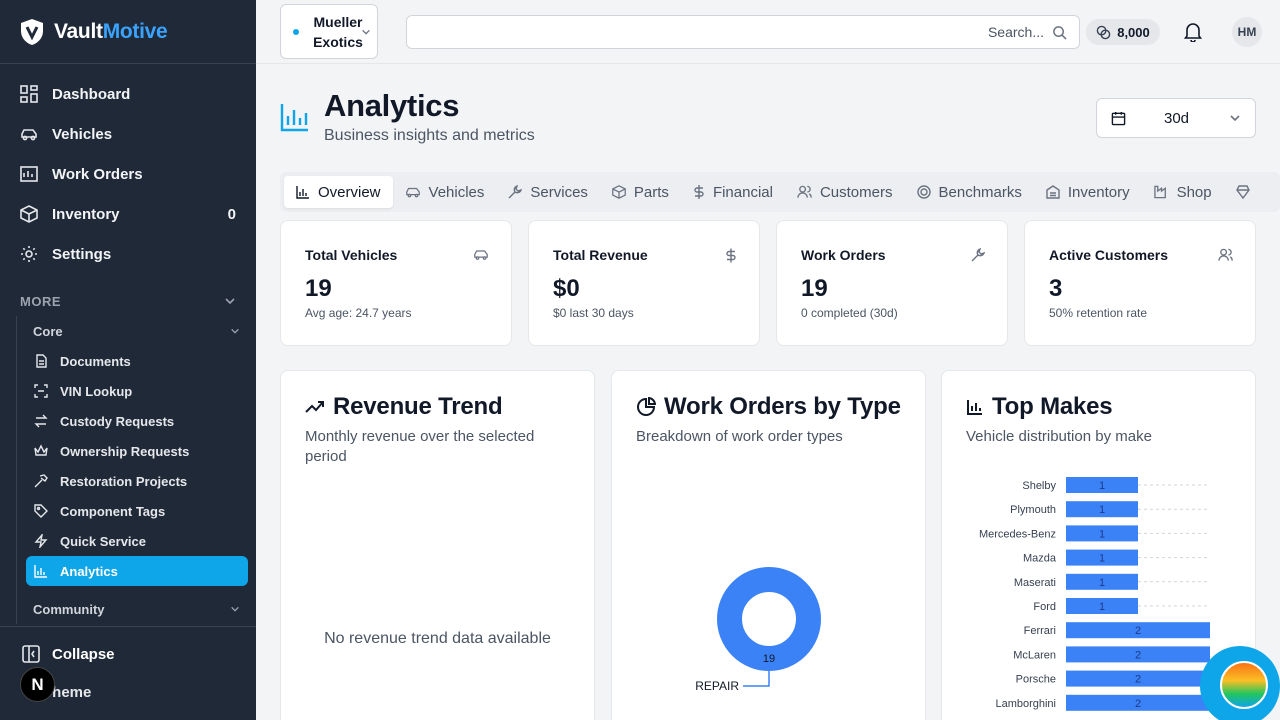 The width and height of the screenshot is (1280, 720). What do you see at coordinates (137, 391) in the screenshot?
I see `sidebar-item-vin-lookup: VIN Lookup` at bounding box center [137, 391].